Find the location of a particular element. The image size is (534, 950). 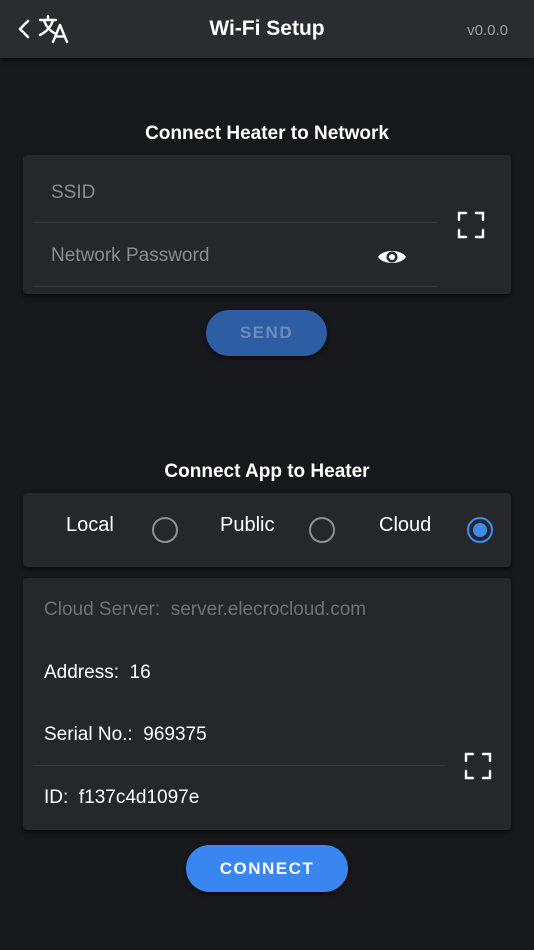

serial-label: Serial No.: is located at coordinates (88, 734).